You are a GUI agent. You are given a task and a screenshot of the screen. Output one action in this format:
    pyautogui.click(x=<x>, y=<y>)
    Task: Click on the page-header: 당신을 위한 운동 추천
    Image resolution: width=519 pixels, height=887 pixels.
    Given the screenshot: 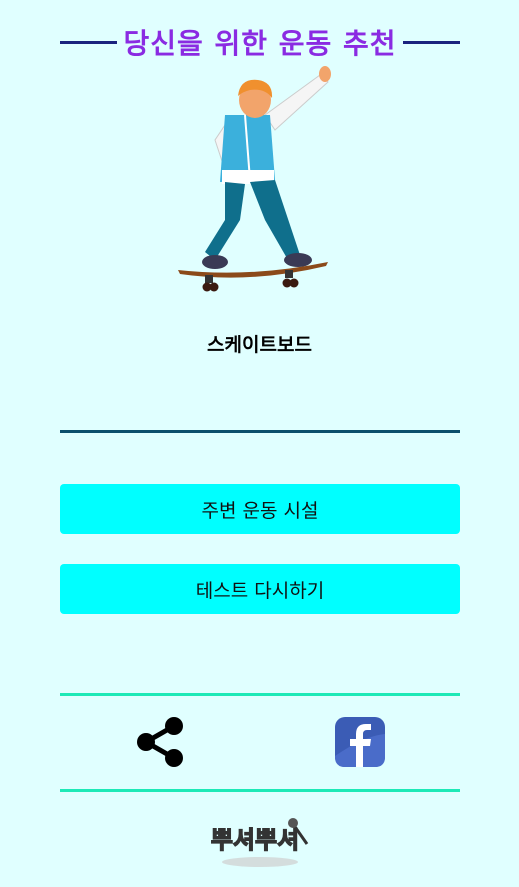 What is the action you would take?
    pyautogui.click(x=260, y=42)
    